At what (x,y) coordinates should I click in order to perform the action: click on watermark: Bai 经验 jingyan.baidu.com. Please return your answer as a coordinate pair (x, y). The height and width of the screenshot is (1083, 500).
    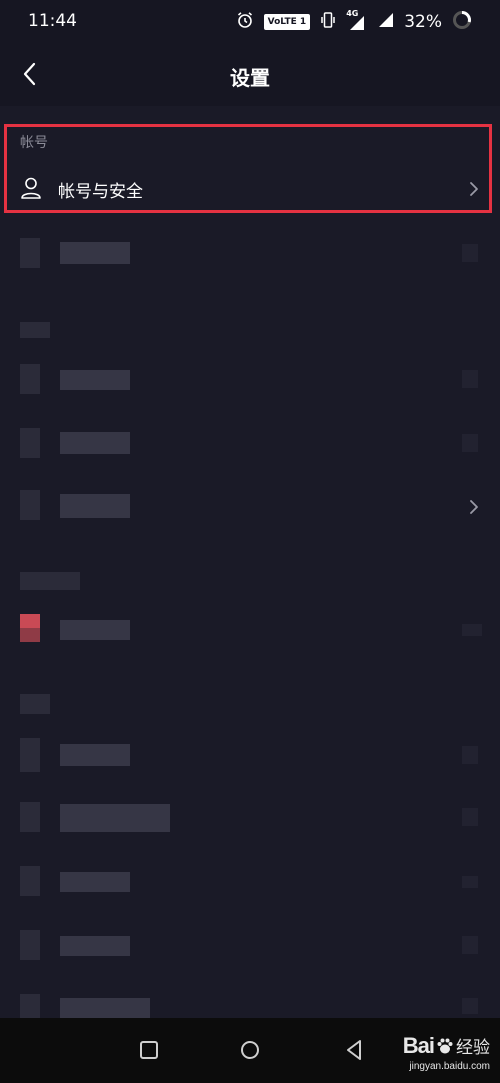
    Looking at the image, I should click on (446, 1053).